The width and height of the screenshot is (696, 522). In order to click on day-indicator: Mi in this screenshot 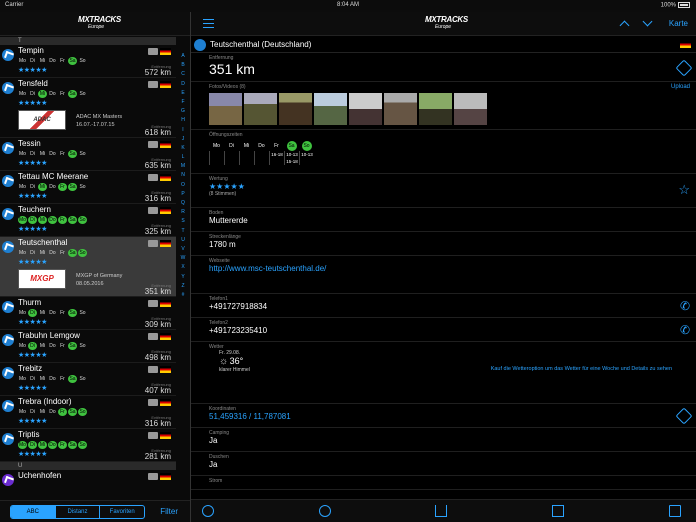, I will do `click(42, 379)`.